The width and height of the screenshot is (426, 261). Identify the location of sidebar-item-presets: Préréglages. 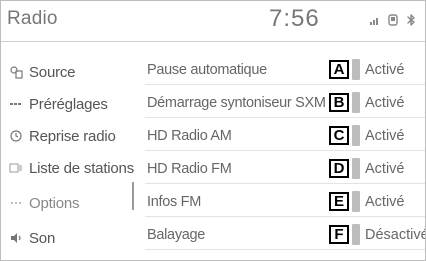
(67, 104).